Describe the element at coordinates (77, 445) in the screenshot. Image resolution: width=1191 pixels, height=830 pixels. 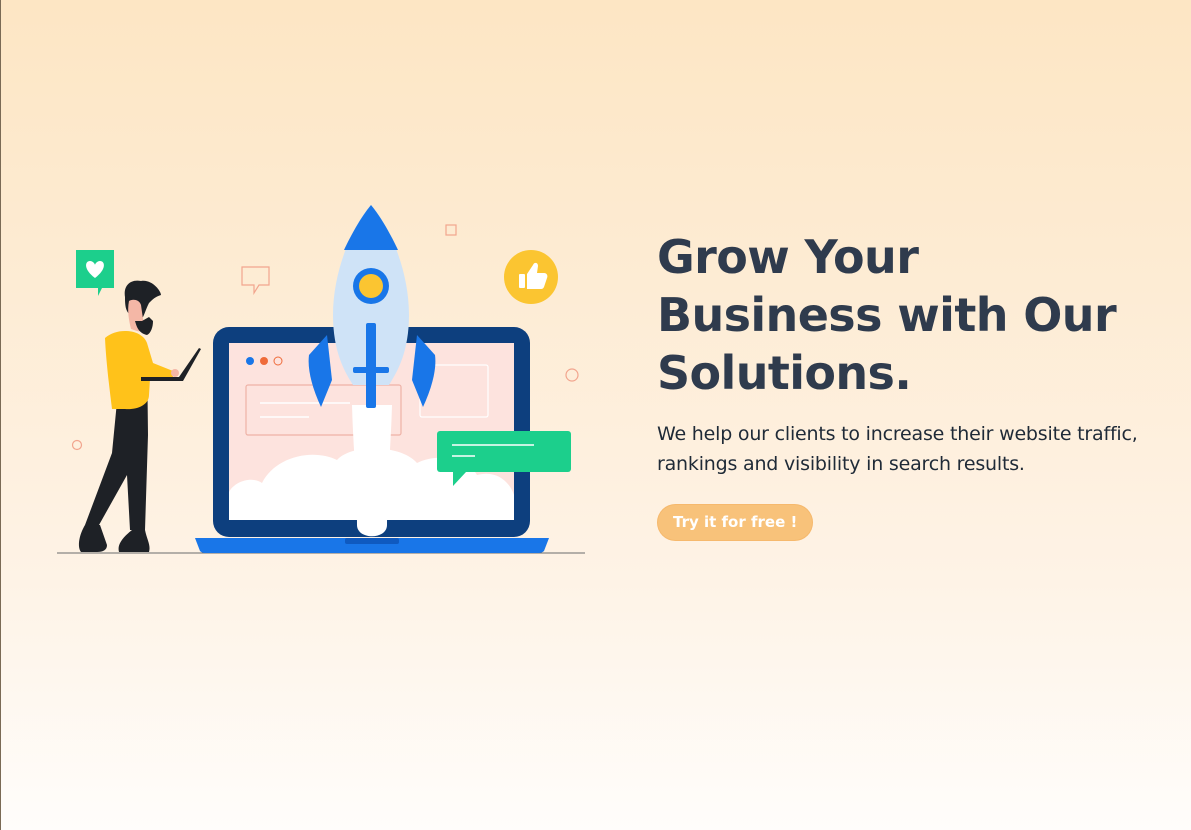
I see `circle-outline-small` at that location.